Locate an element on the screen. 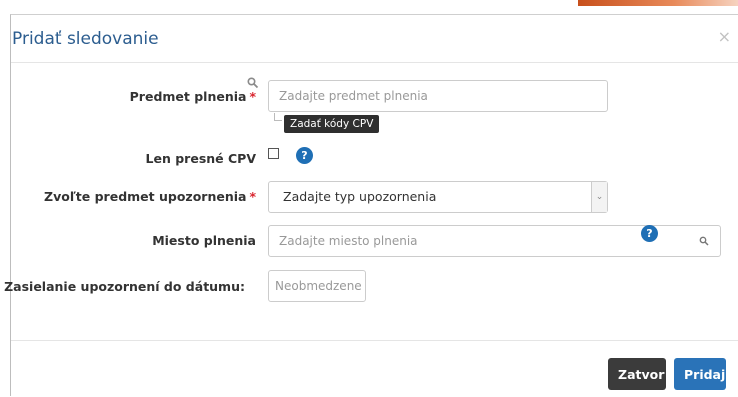  until-date-input: Neobmedzene is located at coordinates (317, 286).